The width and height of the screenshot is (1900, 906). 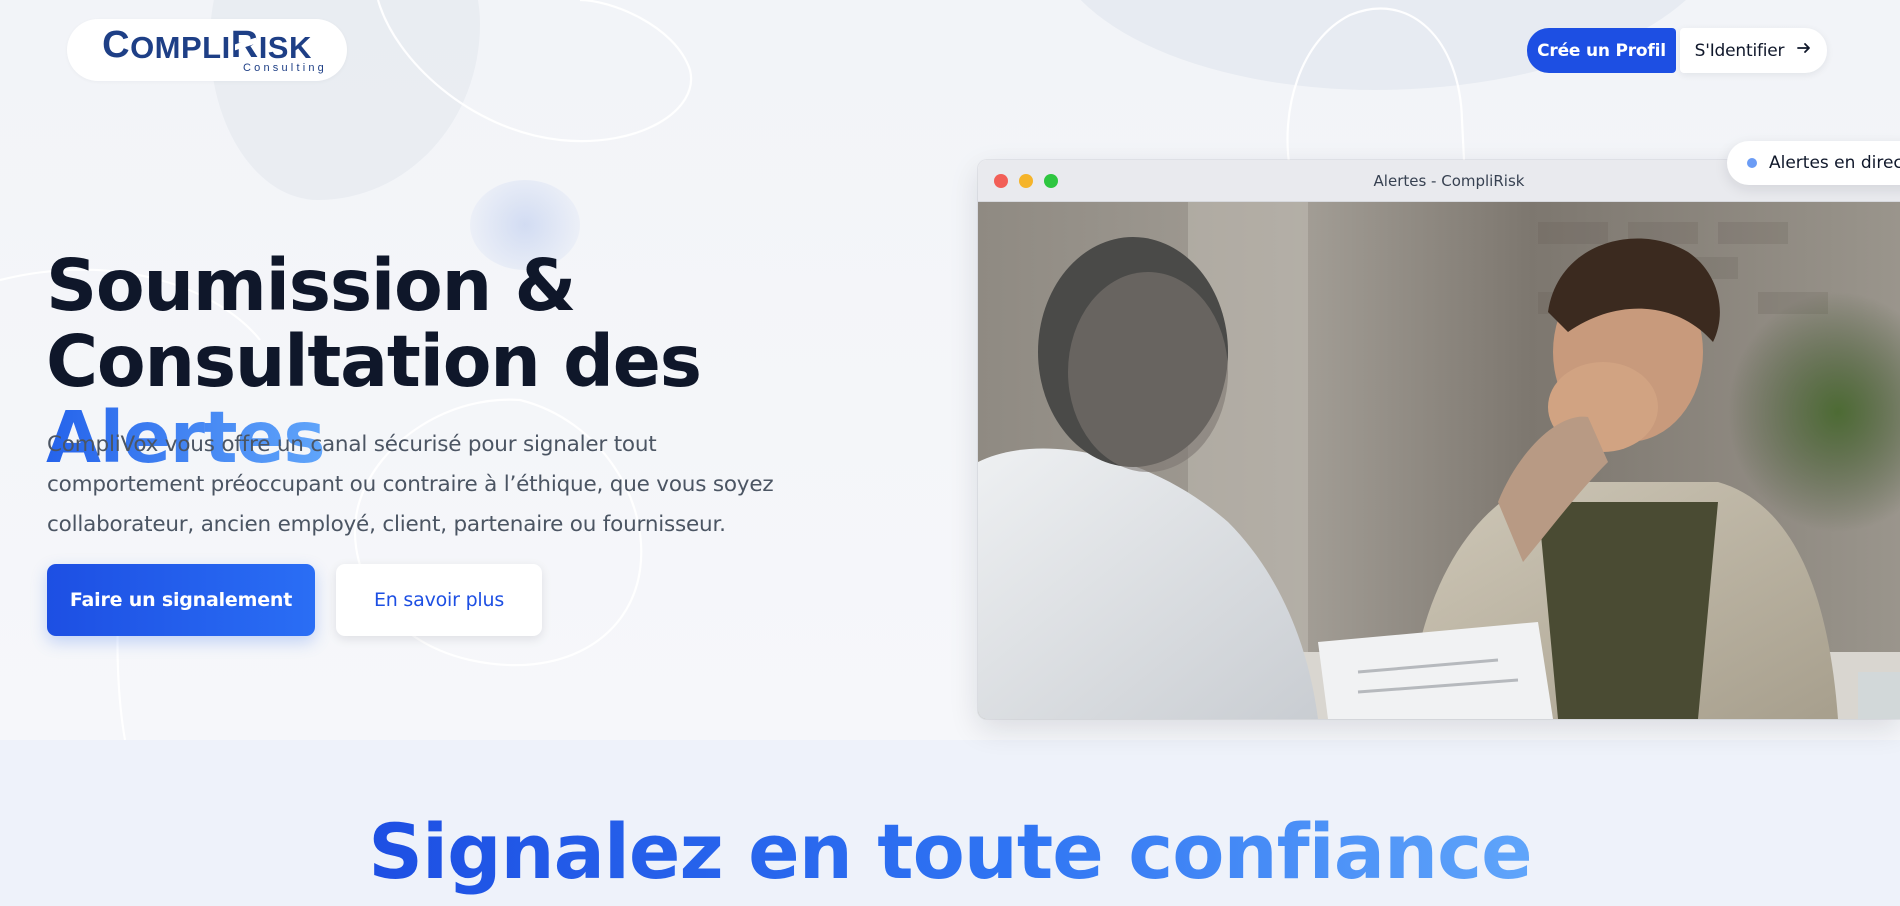 I want to click on login-label: S'Identifier, so click(x=1739, y=50).